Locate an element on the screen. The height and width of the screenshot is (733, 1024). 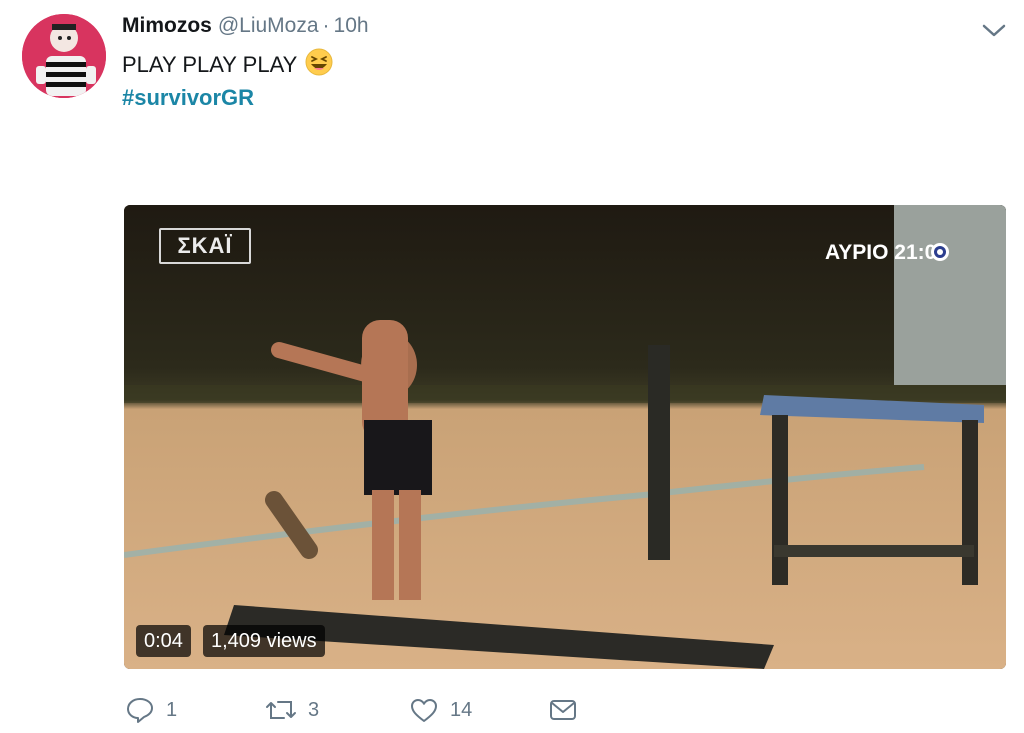
tweet-text-body: PLAY PLAY PLAY is located at coordinates (210, 64).